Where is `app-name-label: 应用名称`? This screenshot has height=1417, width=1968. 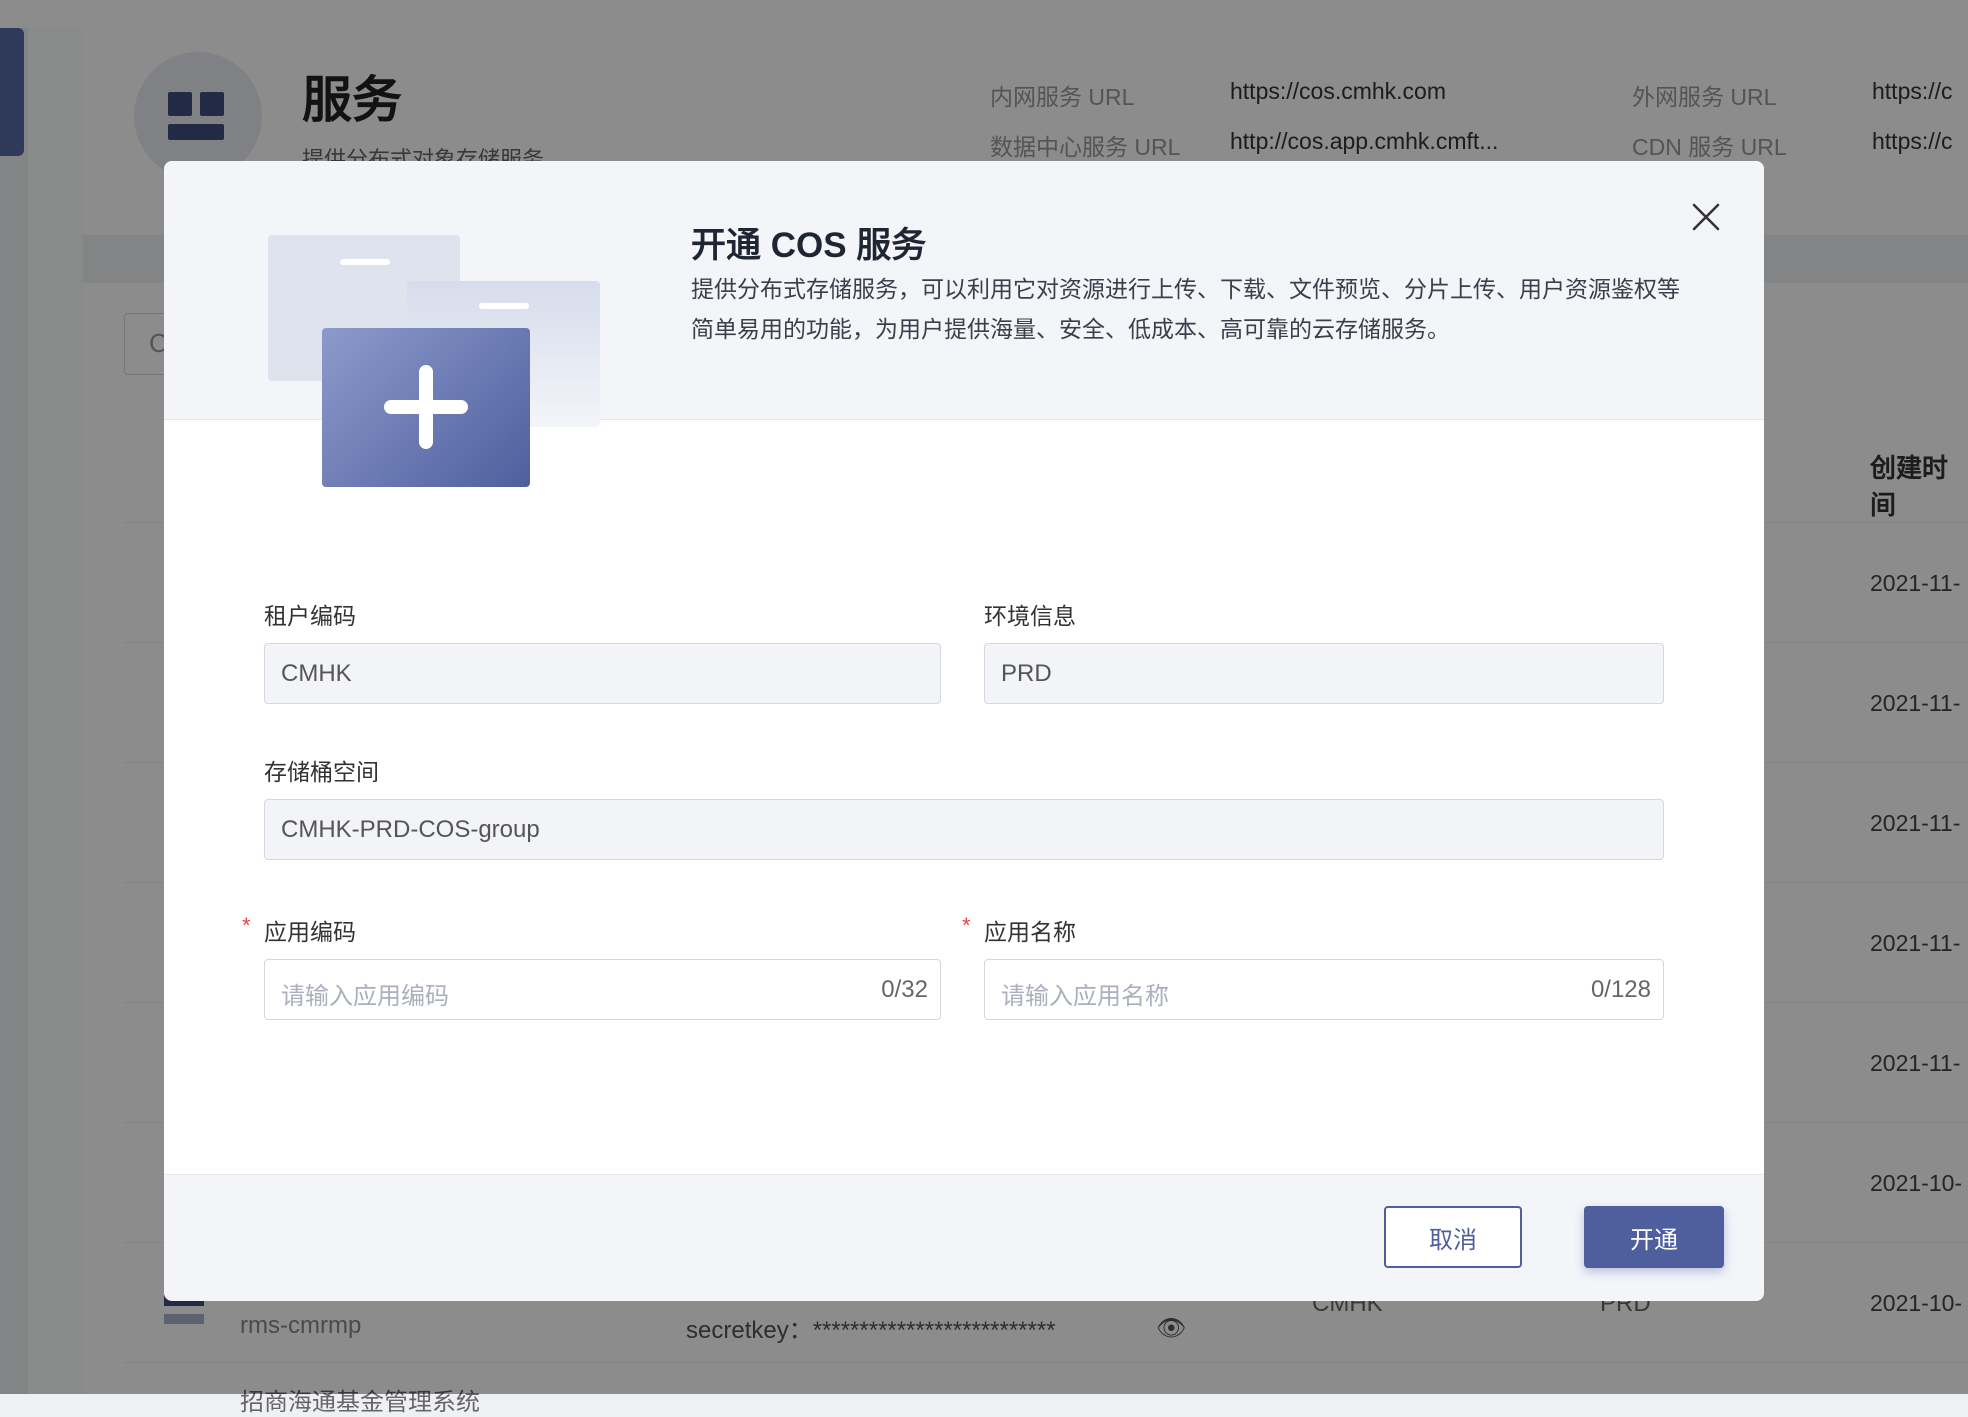 app-name-label: 应用名称 is located at coordinates (1030, 932).